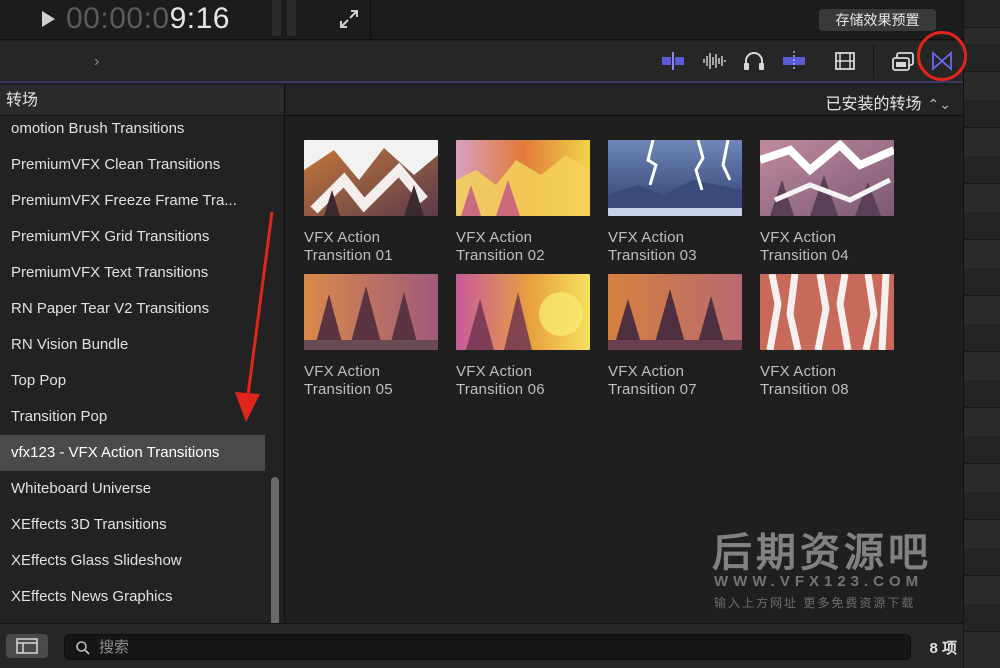 The image size is (1000, 668). What do you see at coordinates (132, 561) in the screenshot?
I see `category-item: XEffects Glass Slideshow` at bounding box center [132, 561].